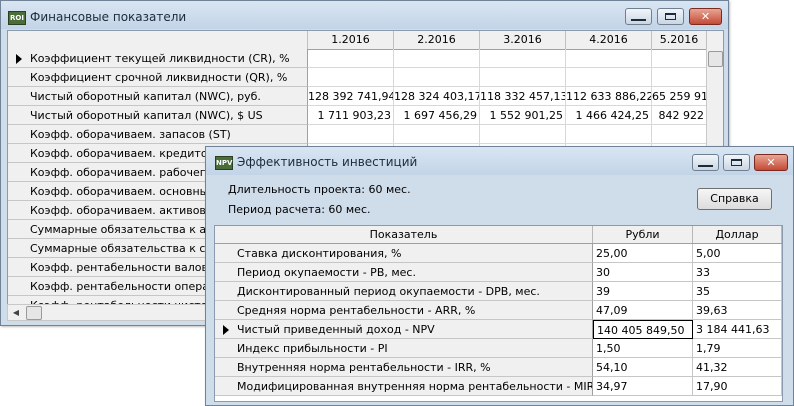 The height and width of the screenshot is (406, 794). I want to click on current-row-arrow-icon, so click(19, 59).